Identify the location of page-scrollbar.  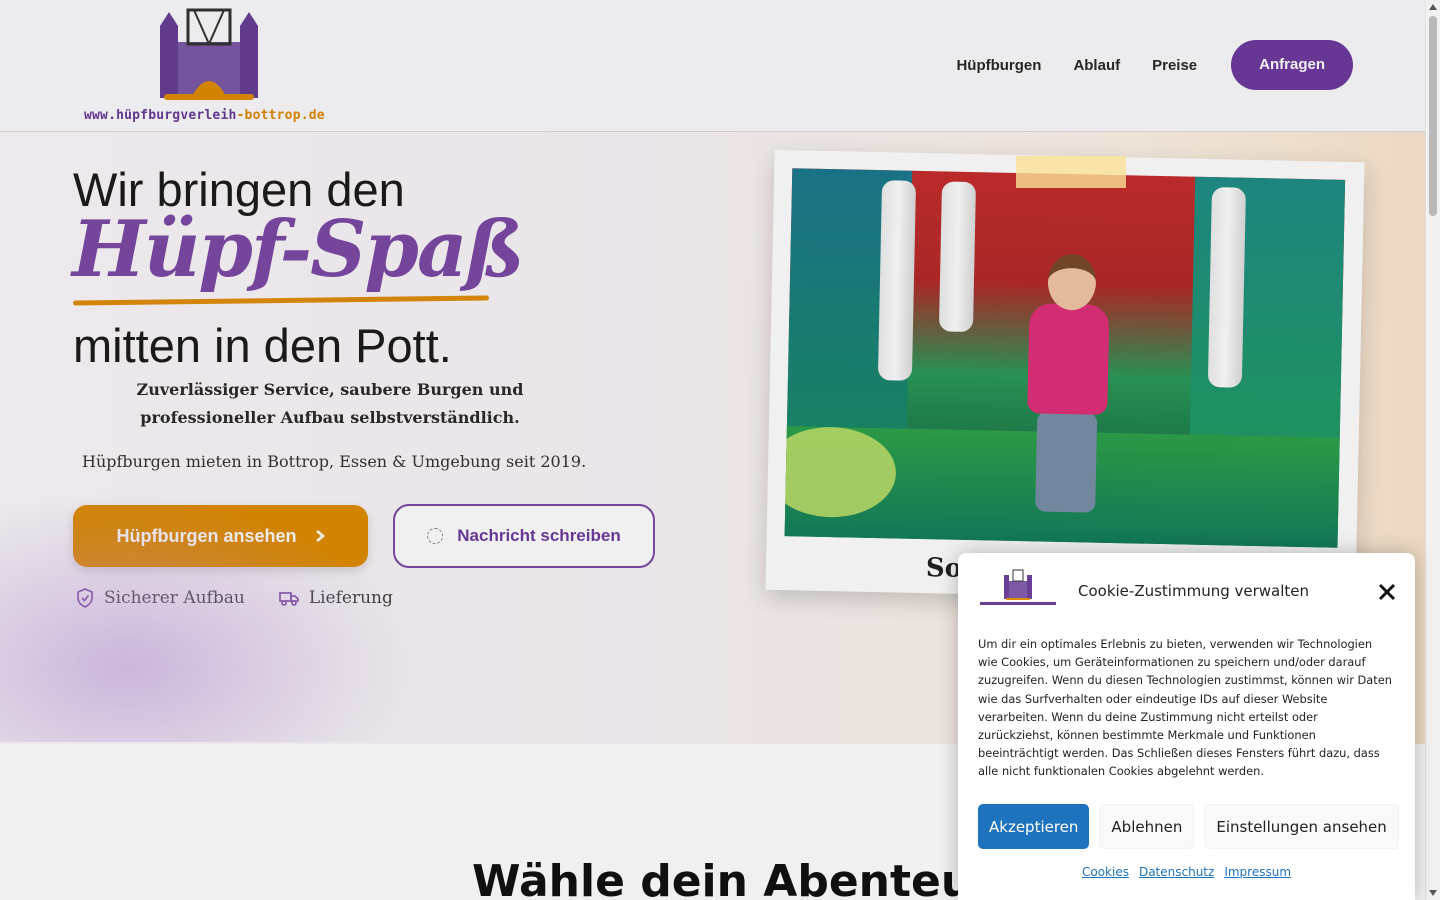
(1432, 450).